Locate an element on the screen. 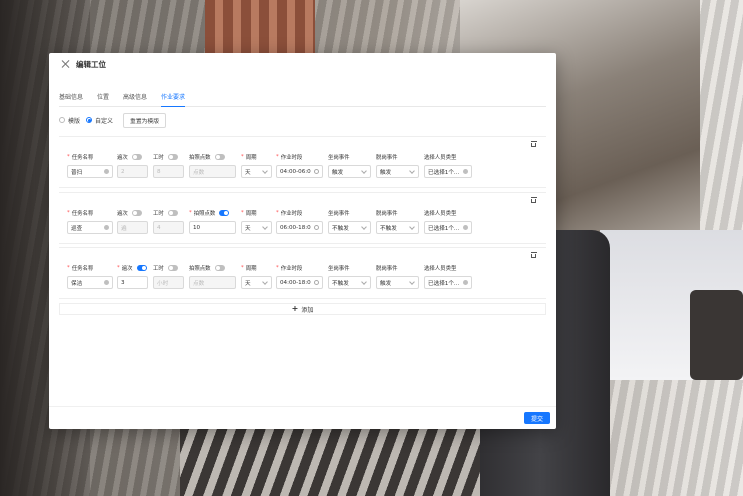 The height and width of the screenshot is (496, 743). photo-points-input: 10 is located at coordinates (212, 227).